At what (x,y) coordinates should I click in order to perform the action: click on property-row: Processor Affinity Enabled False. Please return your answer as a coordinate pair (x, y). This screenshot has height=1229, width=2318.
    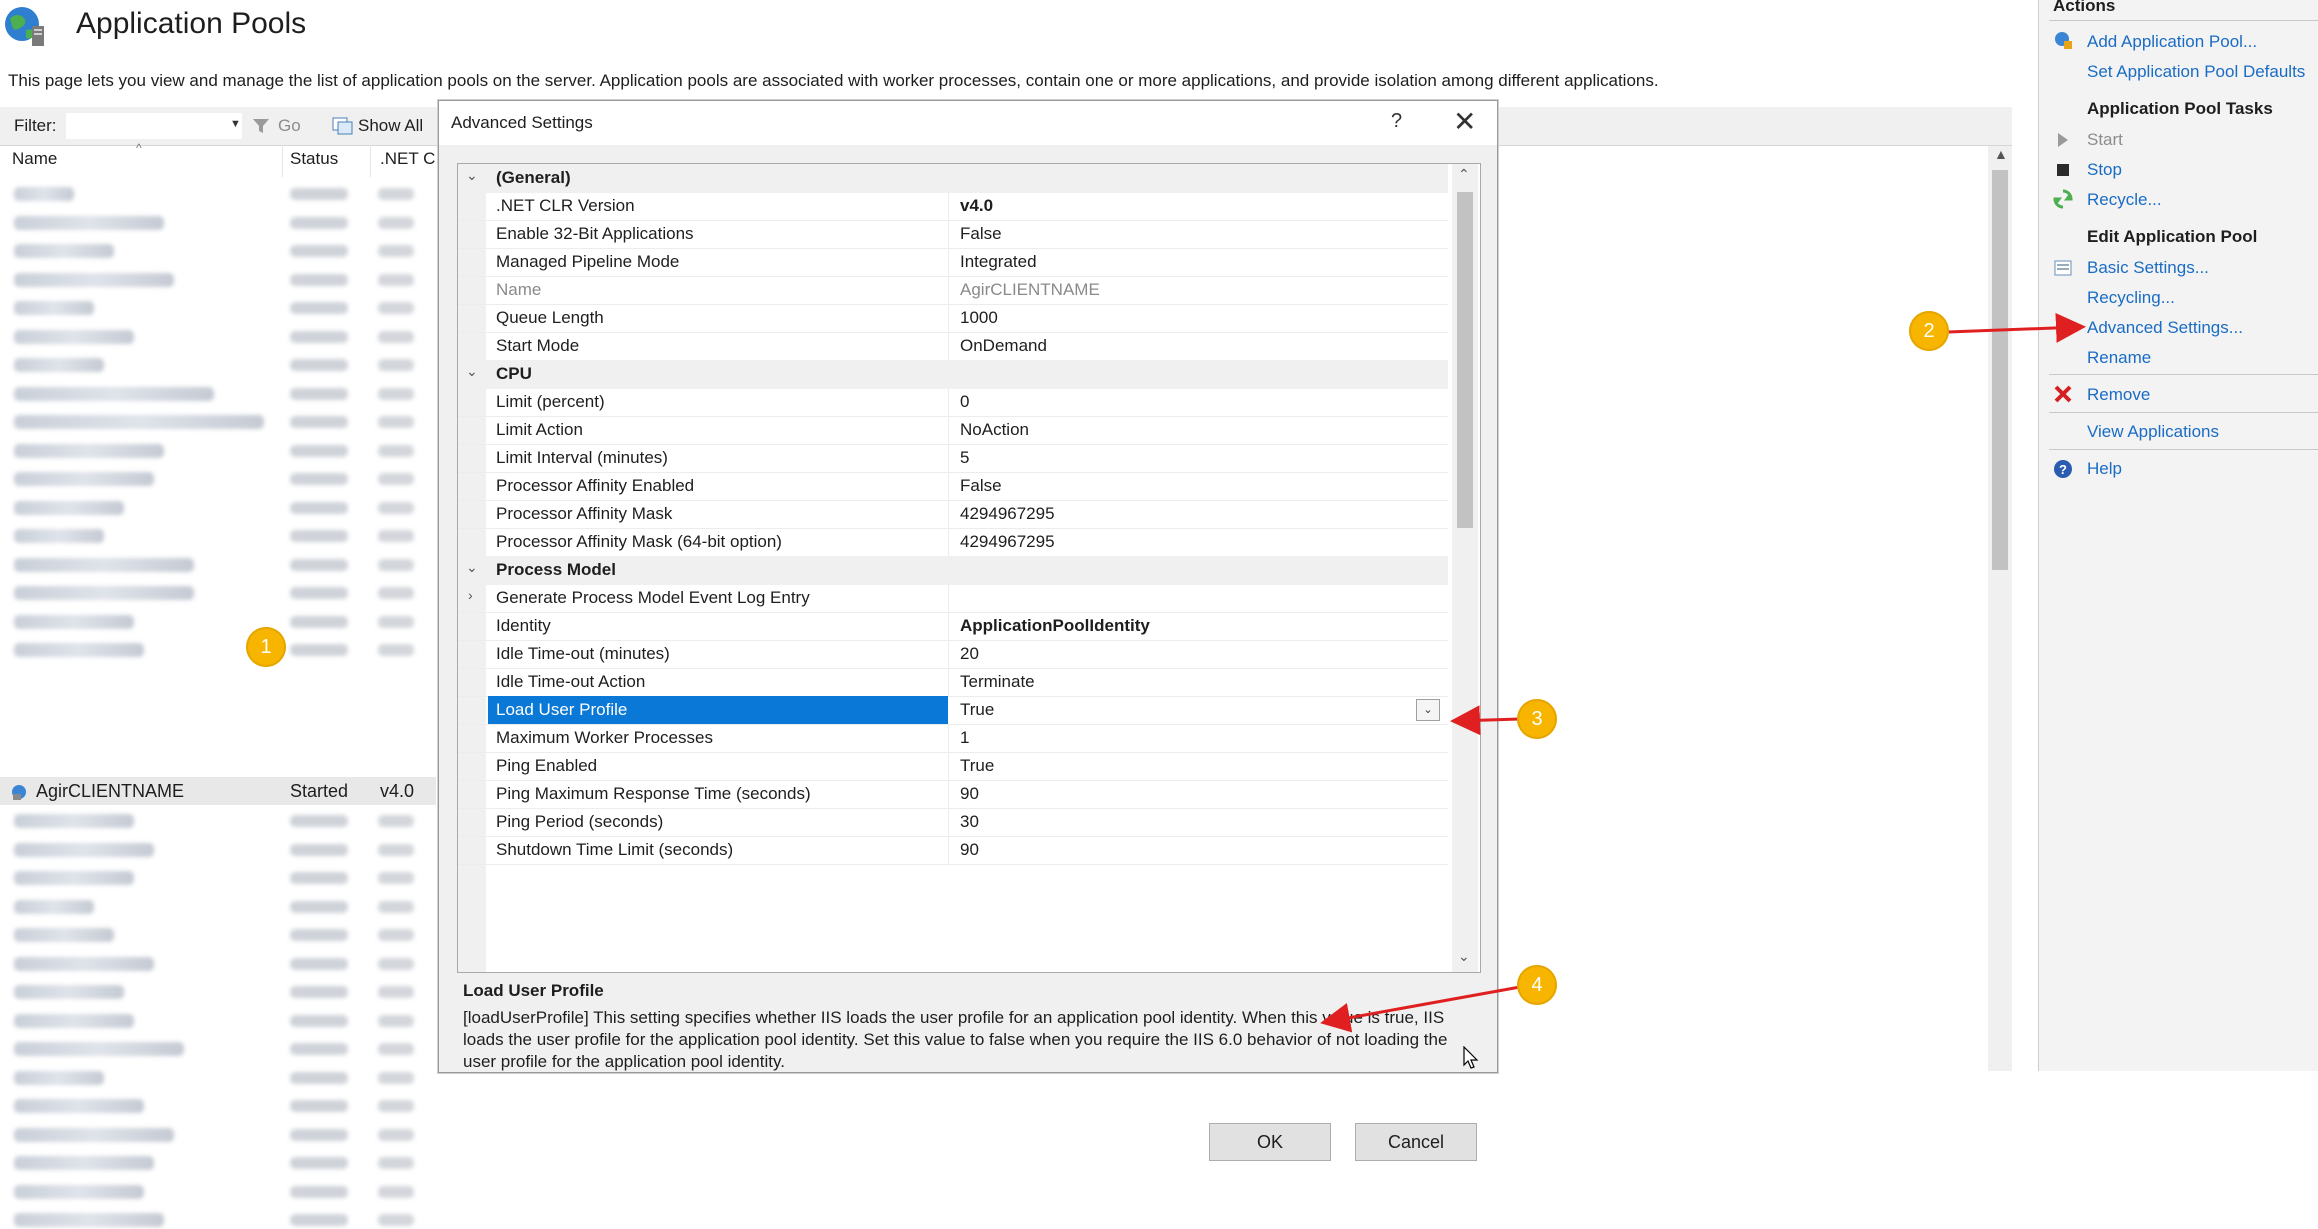
    Looking at the image, I should click on (953, 486).